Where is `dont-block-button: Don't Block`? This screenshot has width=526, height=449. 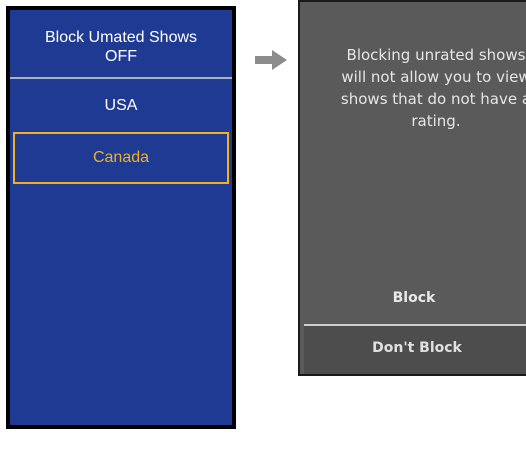
dont-block-button: Don't Block is located at coordinates (415, 349).